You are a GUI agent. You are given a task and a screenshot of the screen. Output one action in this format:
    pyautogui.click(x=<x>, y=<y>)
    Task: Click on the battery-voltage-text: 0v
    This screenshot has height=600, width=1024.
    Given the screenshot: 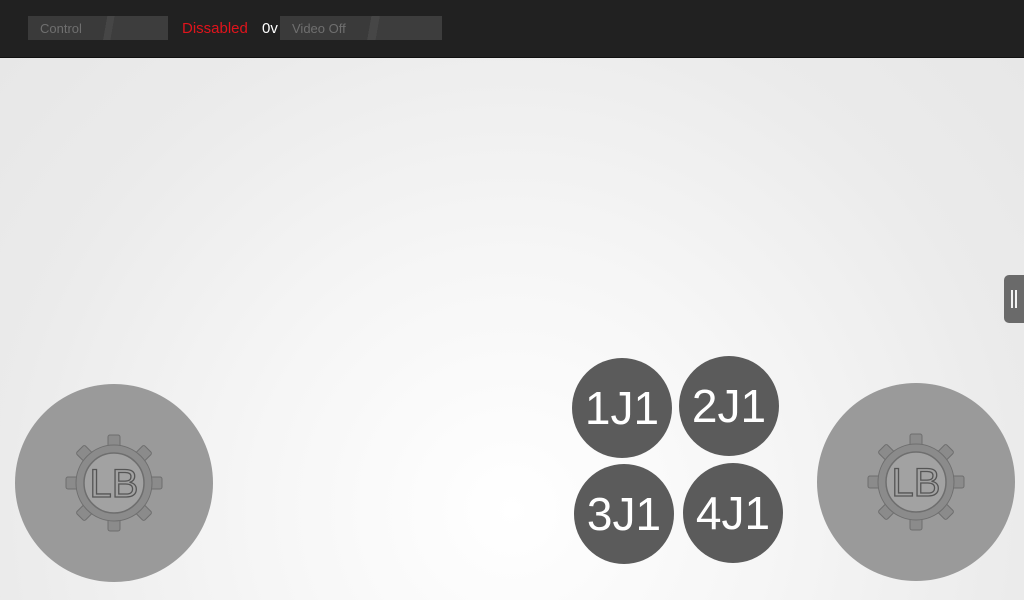 What is the action you would take?
    pyautogui.click(x=270, y=28)
    